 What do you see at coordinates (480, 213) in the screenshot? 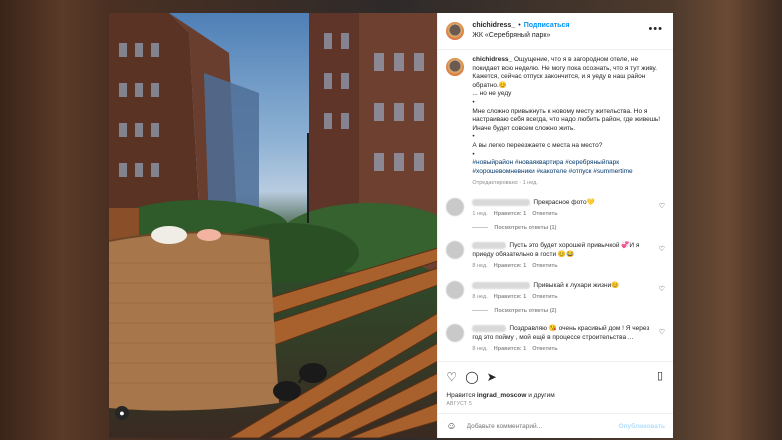
I see `comment-time: 1 нед.` at bounding box center [480, 213].